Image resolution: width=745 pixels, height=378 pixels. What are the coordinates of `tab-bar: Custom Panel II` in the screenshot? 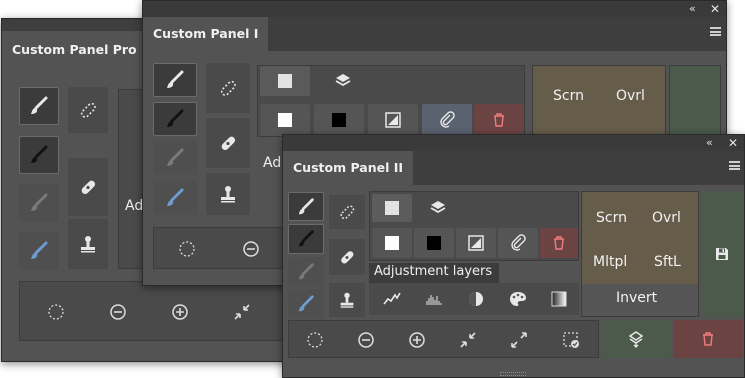 It's located at (513, 168).